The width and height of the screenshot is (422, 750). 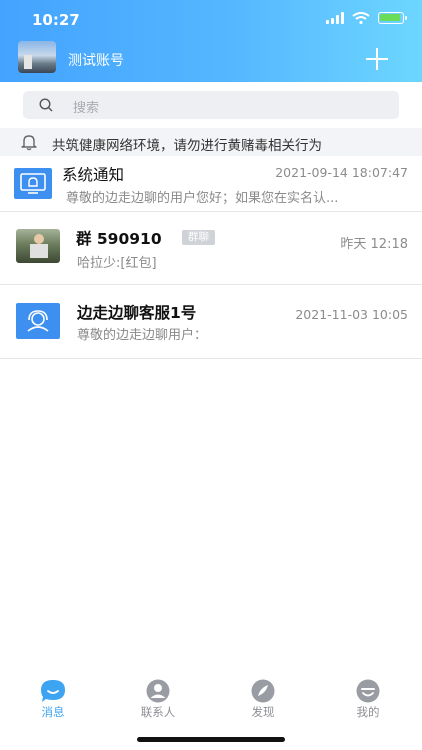 What do you see at coordinates (211, 248) in the screenshot?
I see `conversation-item-group: 群 590910 群聊 昨天 12:18 哈拉少:[红包]` at bounding box center [211, 248].